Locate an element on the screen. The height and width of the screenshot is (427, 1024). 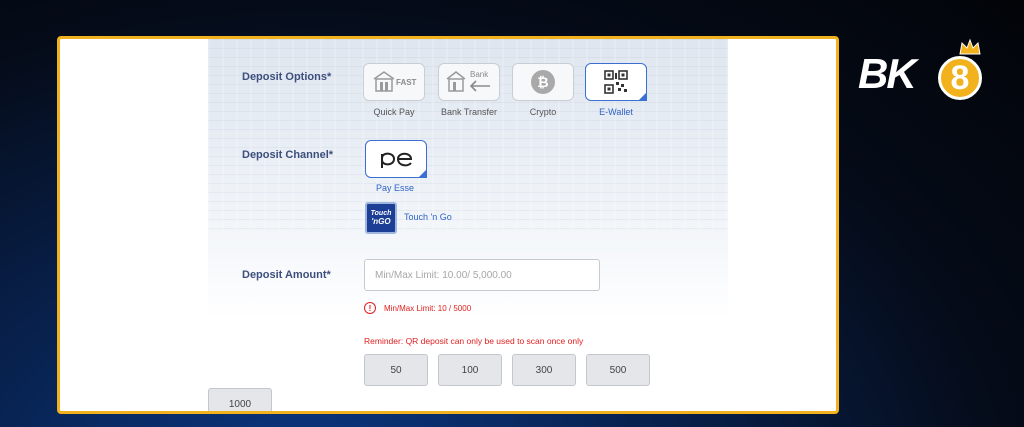
touch-n-go-logo: Touch 'nGO is located at coordinates (381, 218).